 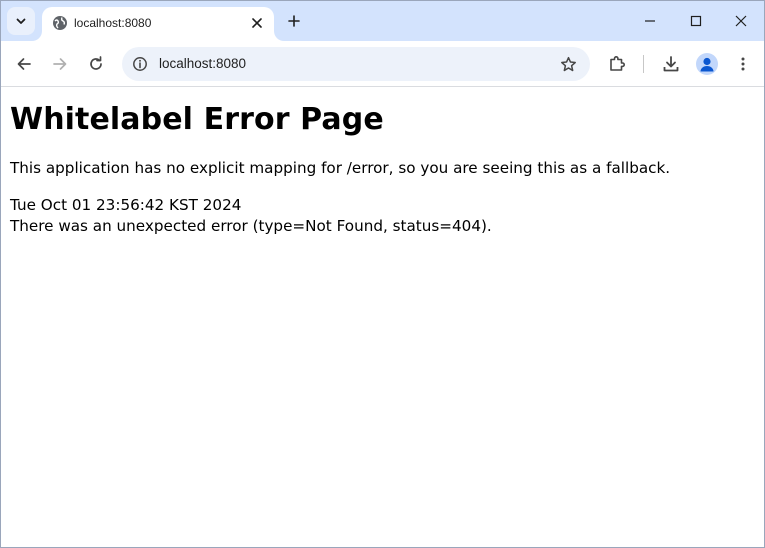 I want to click on profile-icon, so click(x=707, y=64).